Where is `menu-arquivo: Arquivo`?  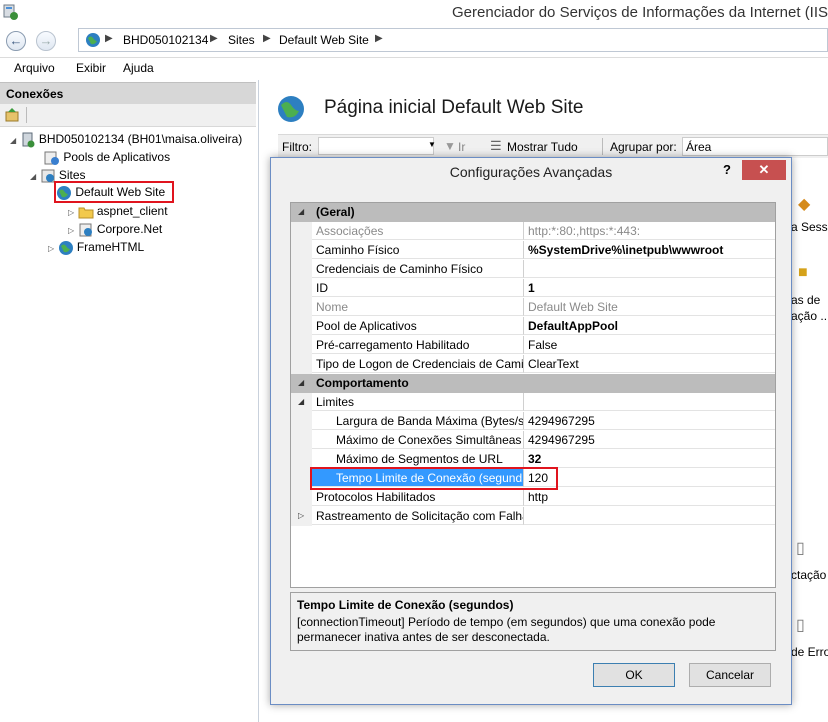
menu-arquivo: Arquivo is located at coordinates (34, 68).